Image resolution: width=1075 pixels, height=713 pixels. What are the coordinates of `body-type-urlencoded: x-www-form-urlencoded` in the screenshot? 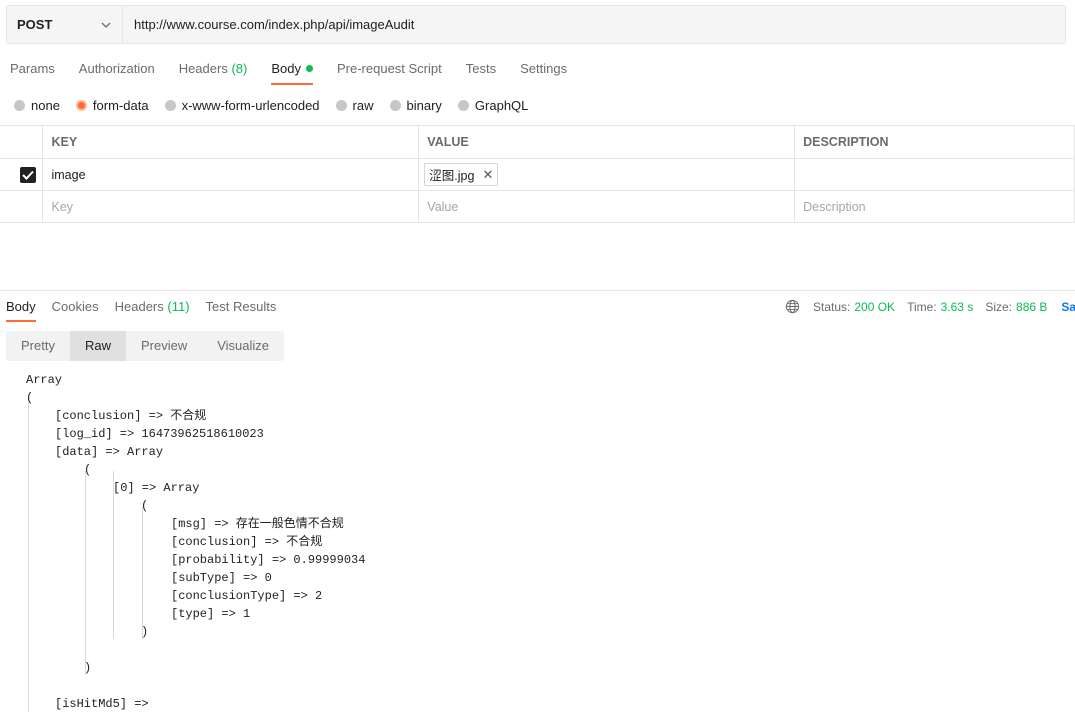 It's located at (242, 105).